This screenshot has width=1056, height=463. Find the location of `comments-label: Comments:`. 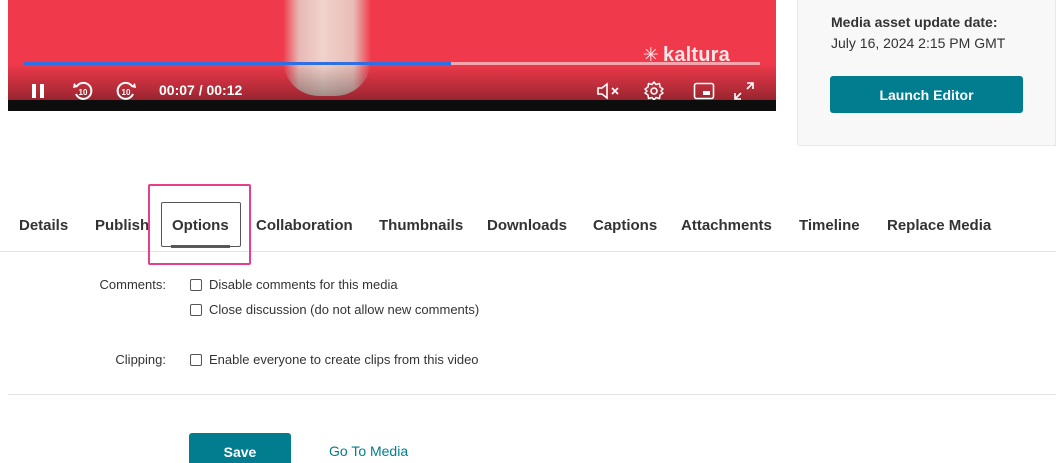

comments-label: Comments: is located at coordinates (132, 284).